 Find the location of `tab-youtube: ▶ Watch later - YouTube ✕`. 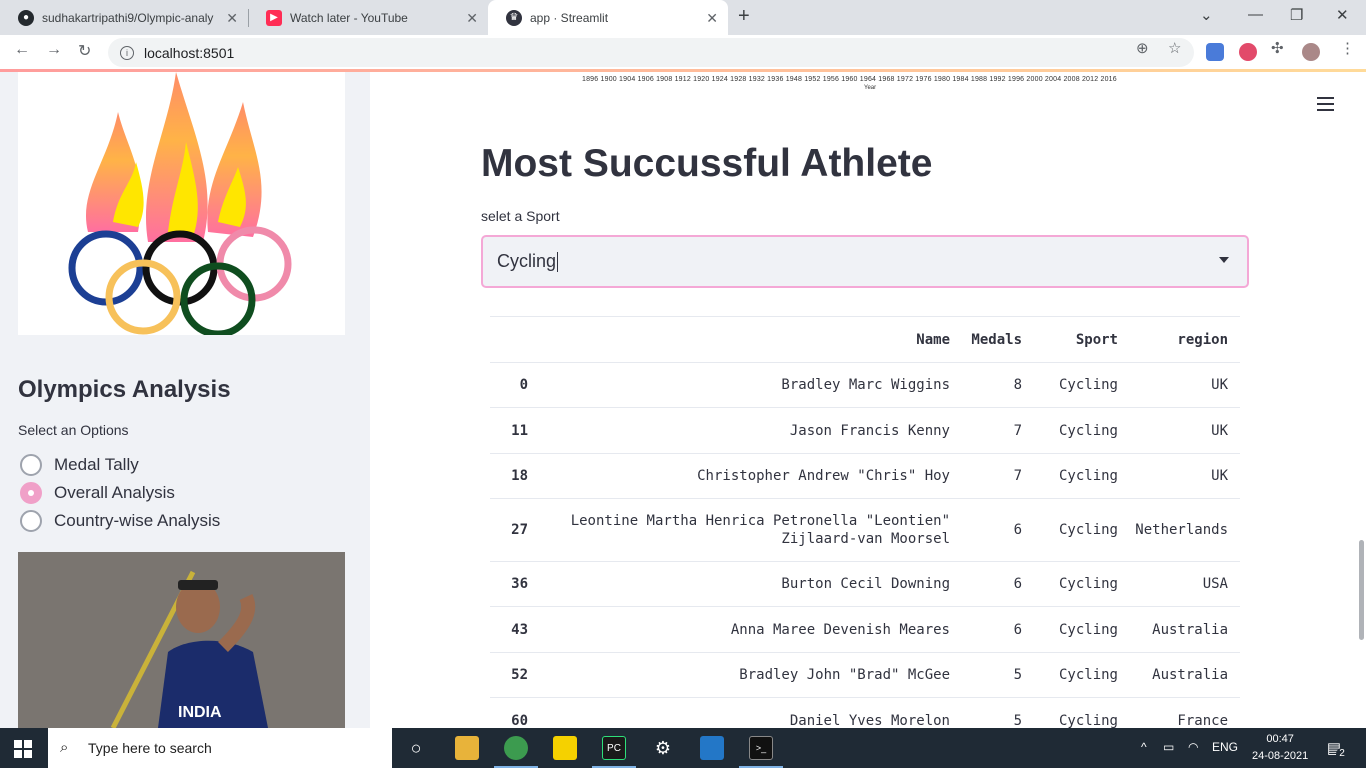

tab-youtube: ▶ Watch later - YouTube ✕ is located at coordinates (368, 17).